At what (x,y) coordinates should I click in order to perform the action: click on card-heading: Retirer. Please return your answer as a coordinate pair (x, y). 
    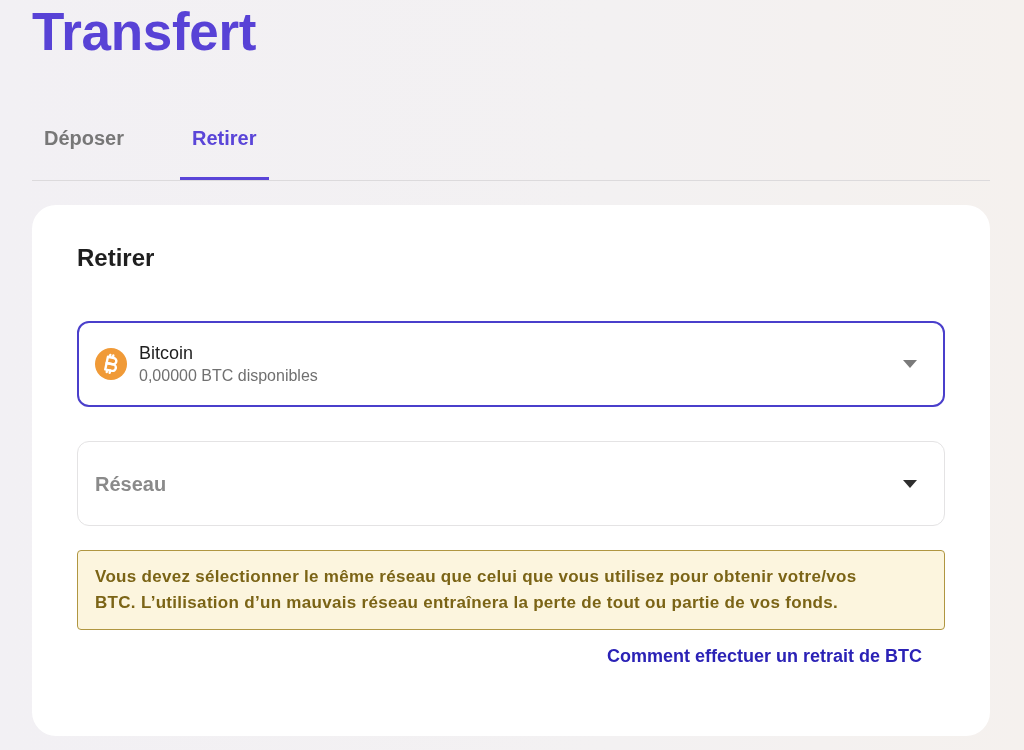
    Looking at the image, I should click on (116, 258).